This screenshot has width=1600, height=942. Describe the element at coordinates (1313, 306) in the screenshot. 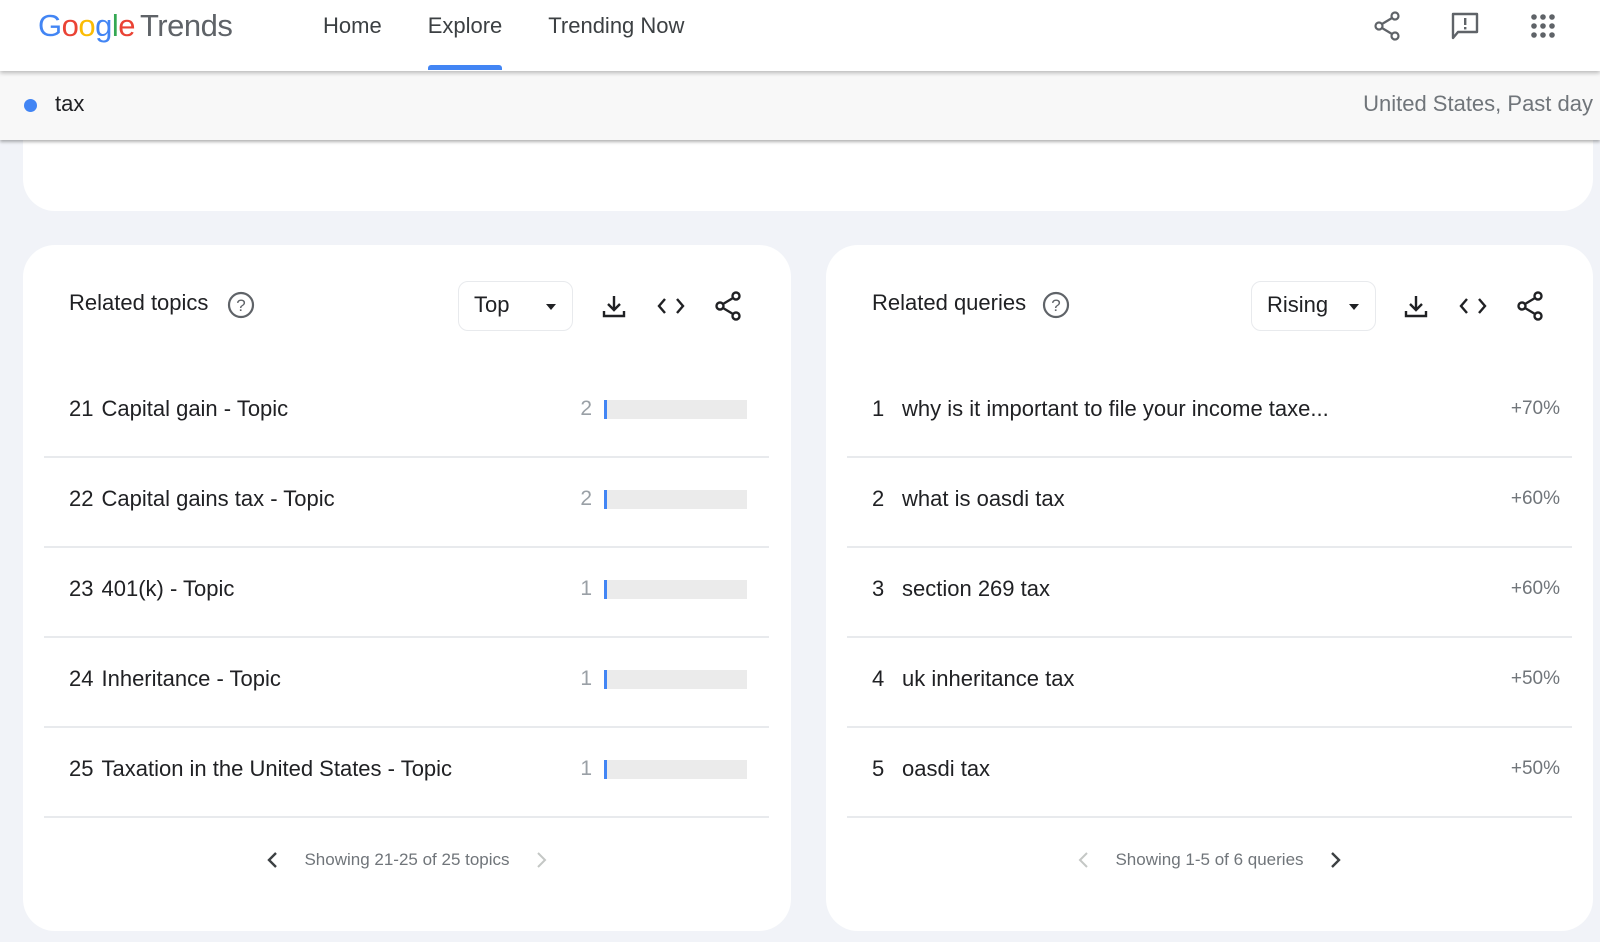

I see `queries-mode-dropdown: Rising` at that location.